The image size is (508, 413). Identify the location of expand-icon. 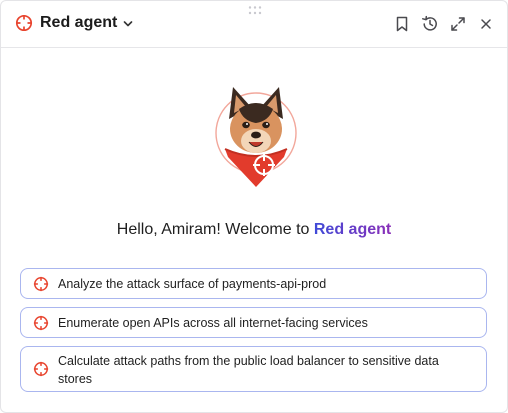
(458, 24).